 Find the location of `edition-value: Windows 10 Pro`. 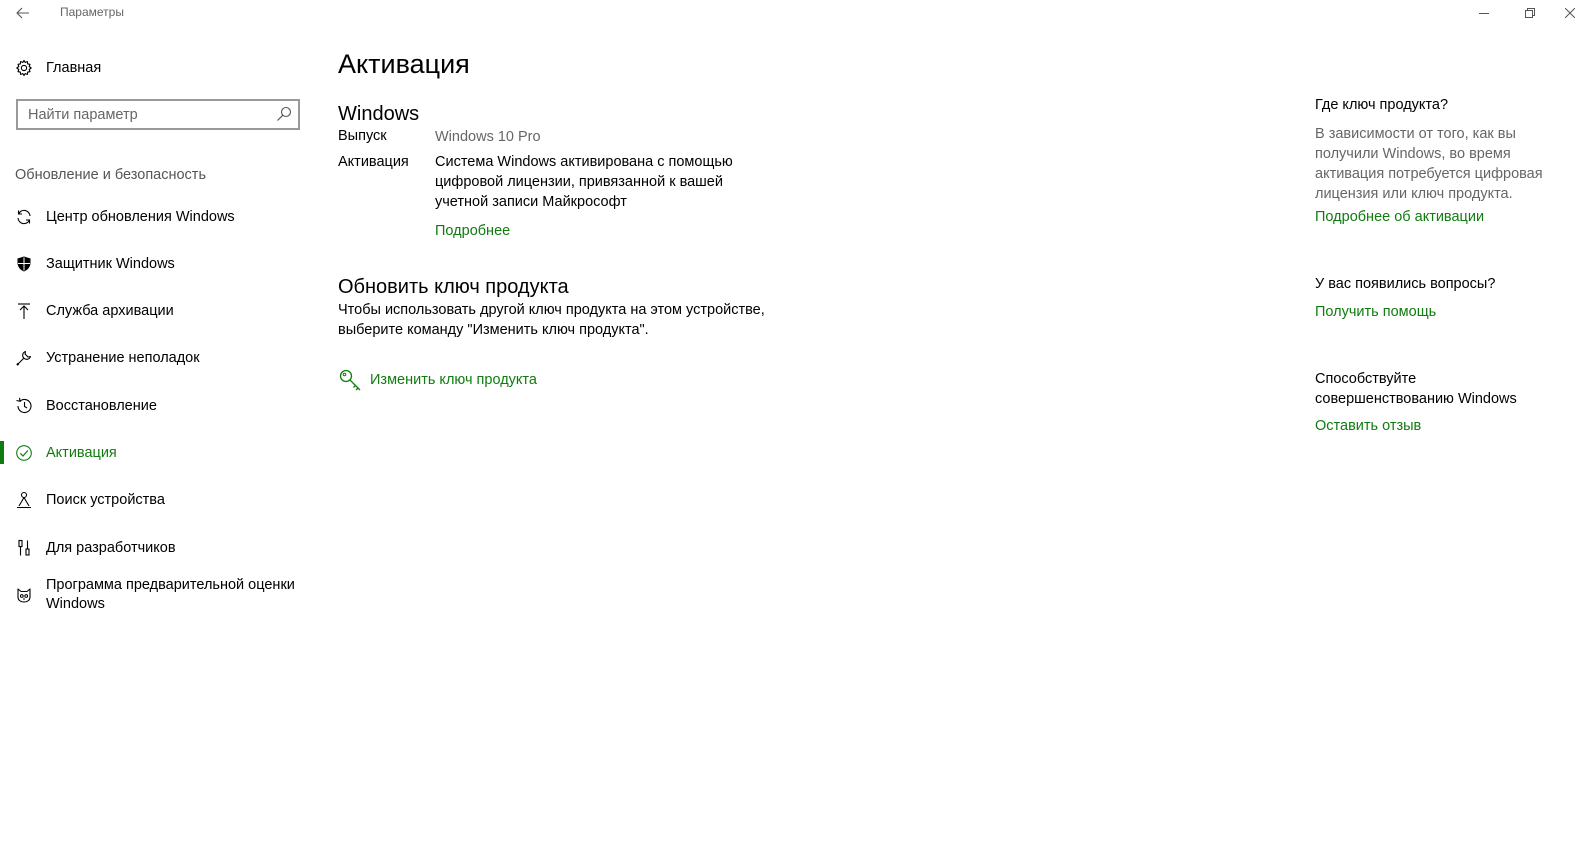

edition-value: Windows 10 Pro is located at coordinates (488, 137).